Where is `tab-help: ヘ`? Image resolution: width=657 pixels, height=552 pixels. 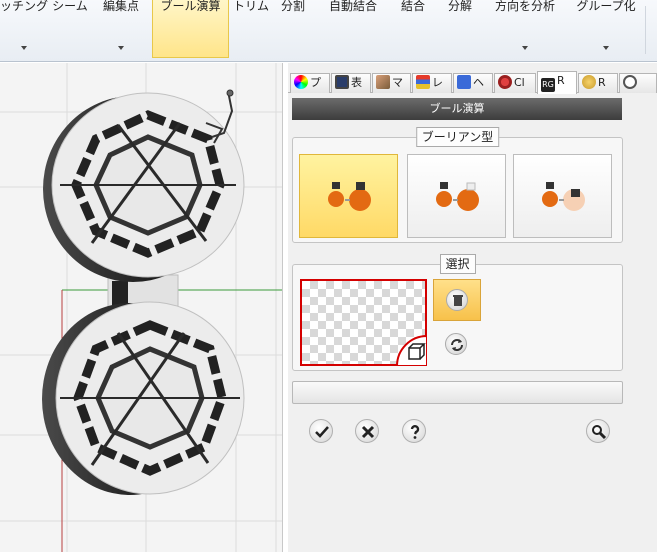 tab-help: ヘ is located at coordinates (473, 83).